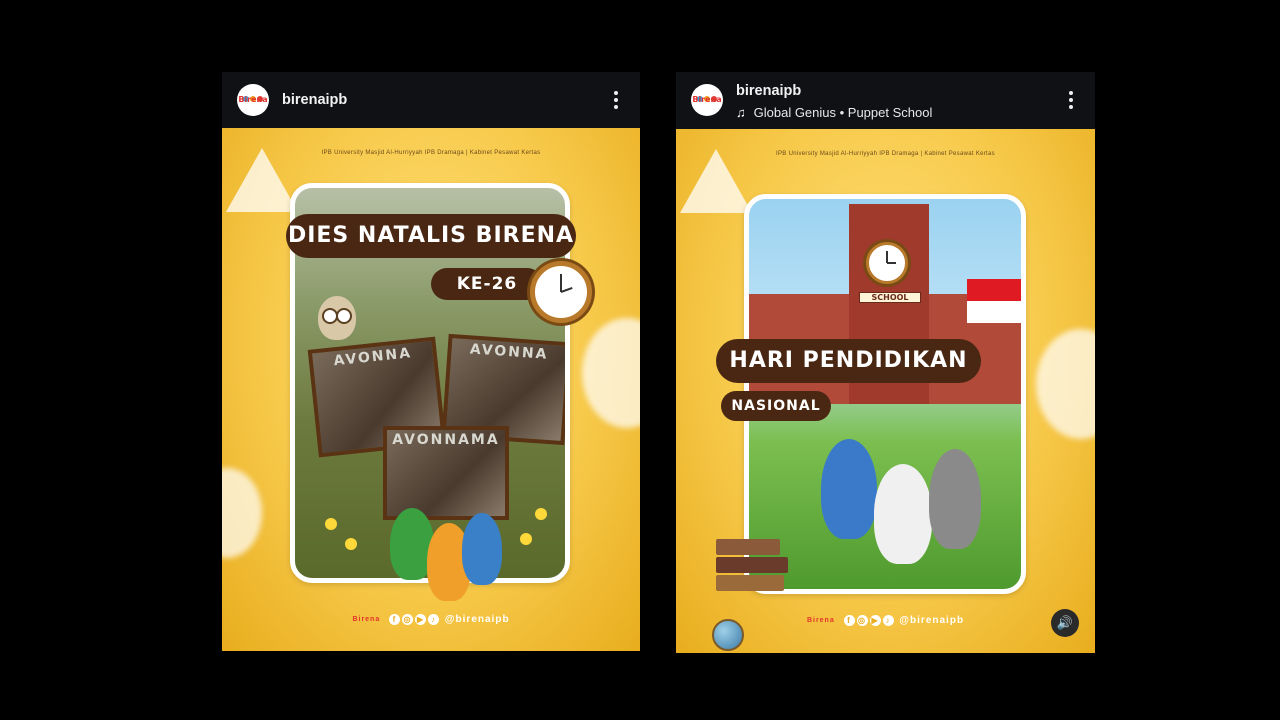  What do you see at coordinates (741, 112) in the screenshot?
I see `music-note-icon: ♫` at bounding box center [741, 112].